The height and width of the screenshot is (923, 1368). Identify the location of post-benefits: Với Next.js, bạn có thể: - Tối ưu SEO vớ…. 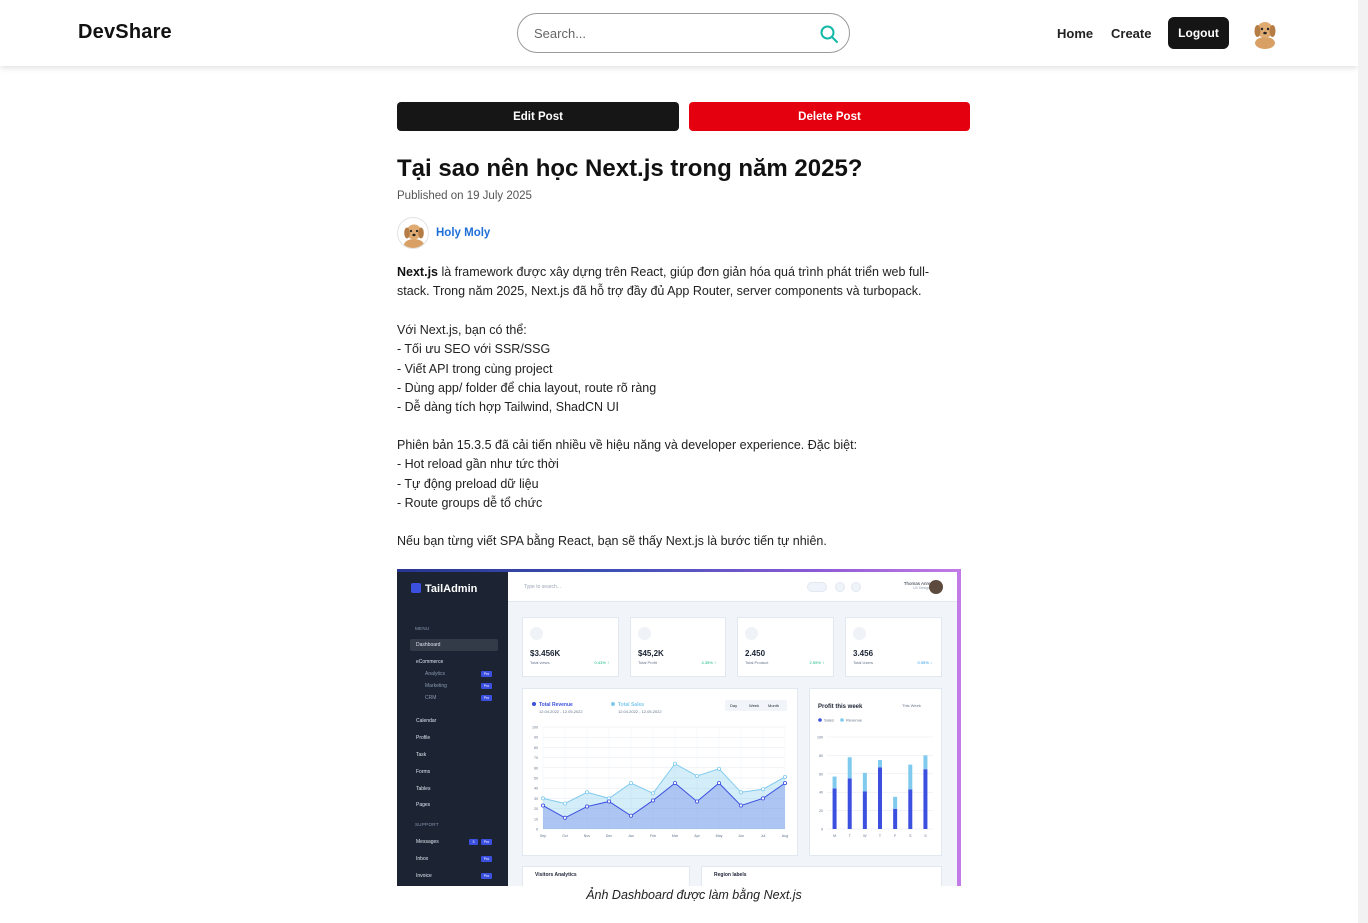
(677, 369).